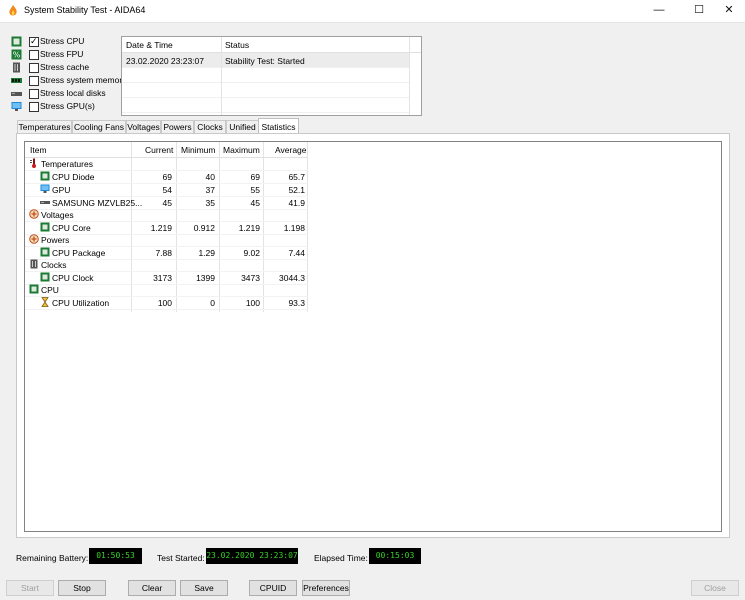  Describe the element at coordinates (62, 54) in the screenshot. I see `stress-fpu-label: Stress FPU` at that location.